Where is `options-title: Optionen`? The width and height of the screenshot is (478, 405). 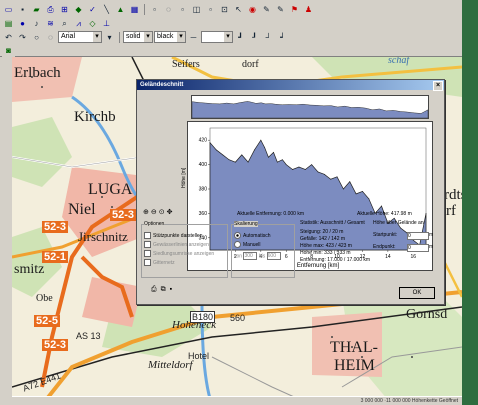 options-title: Optionen is located at coordinates (154, 224).